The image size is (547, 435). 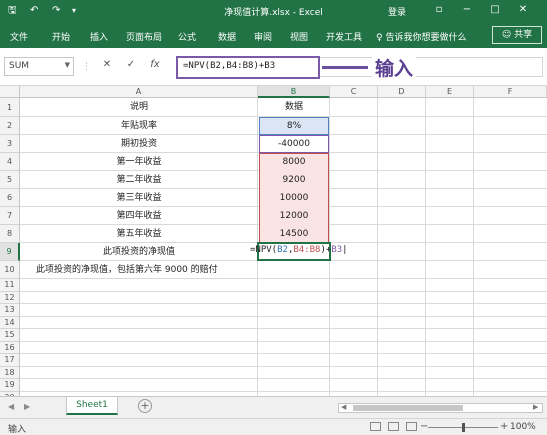 What do you see at coordinates (10, 360) in the screenshot?
I see `row-header-17: 17` at bounding box center [10, 360].